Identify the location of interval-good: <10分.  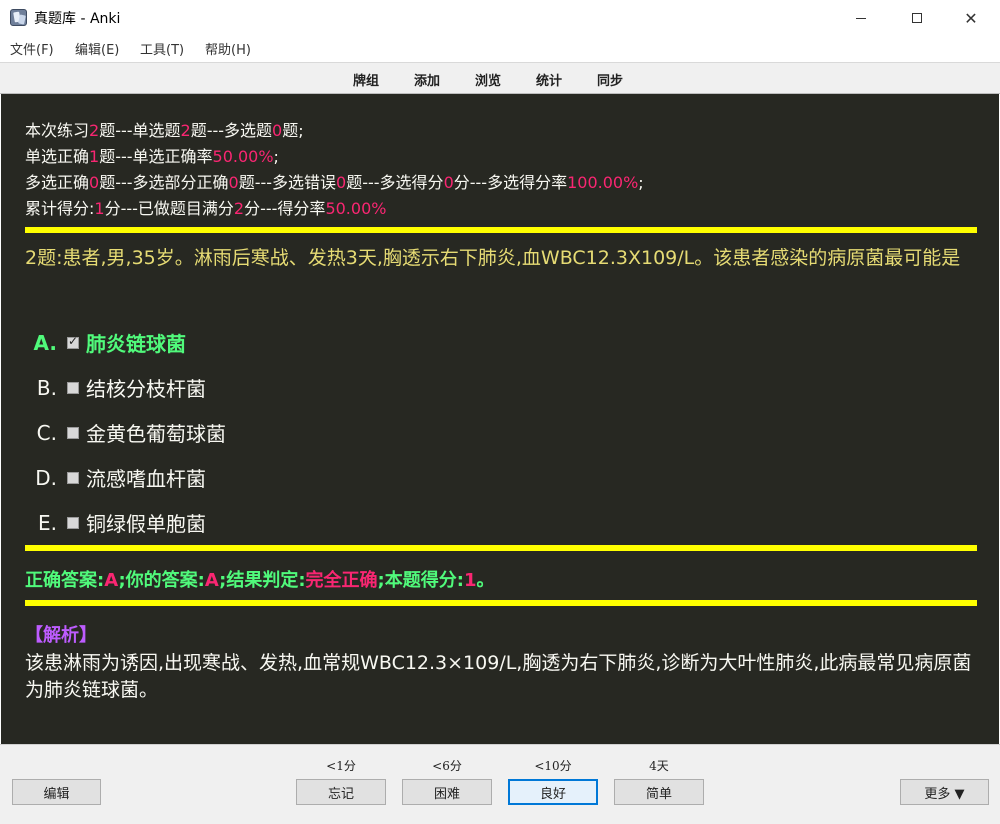
(553, 766).